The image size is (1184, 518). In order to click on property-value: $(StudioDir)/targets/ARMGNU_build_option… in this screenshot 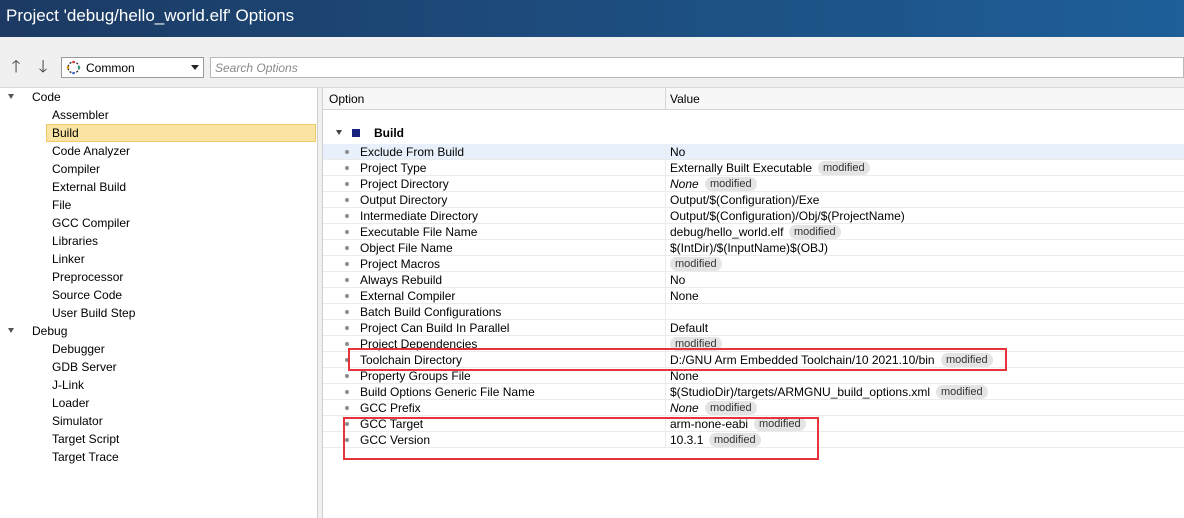, I will do `click(800, 392)`.